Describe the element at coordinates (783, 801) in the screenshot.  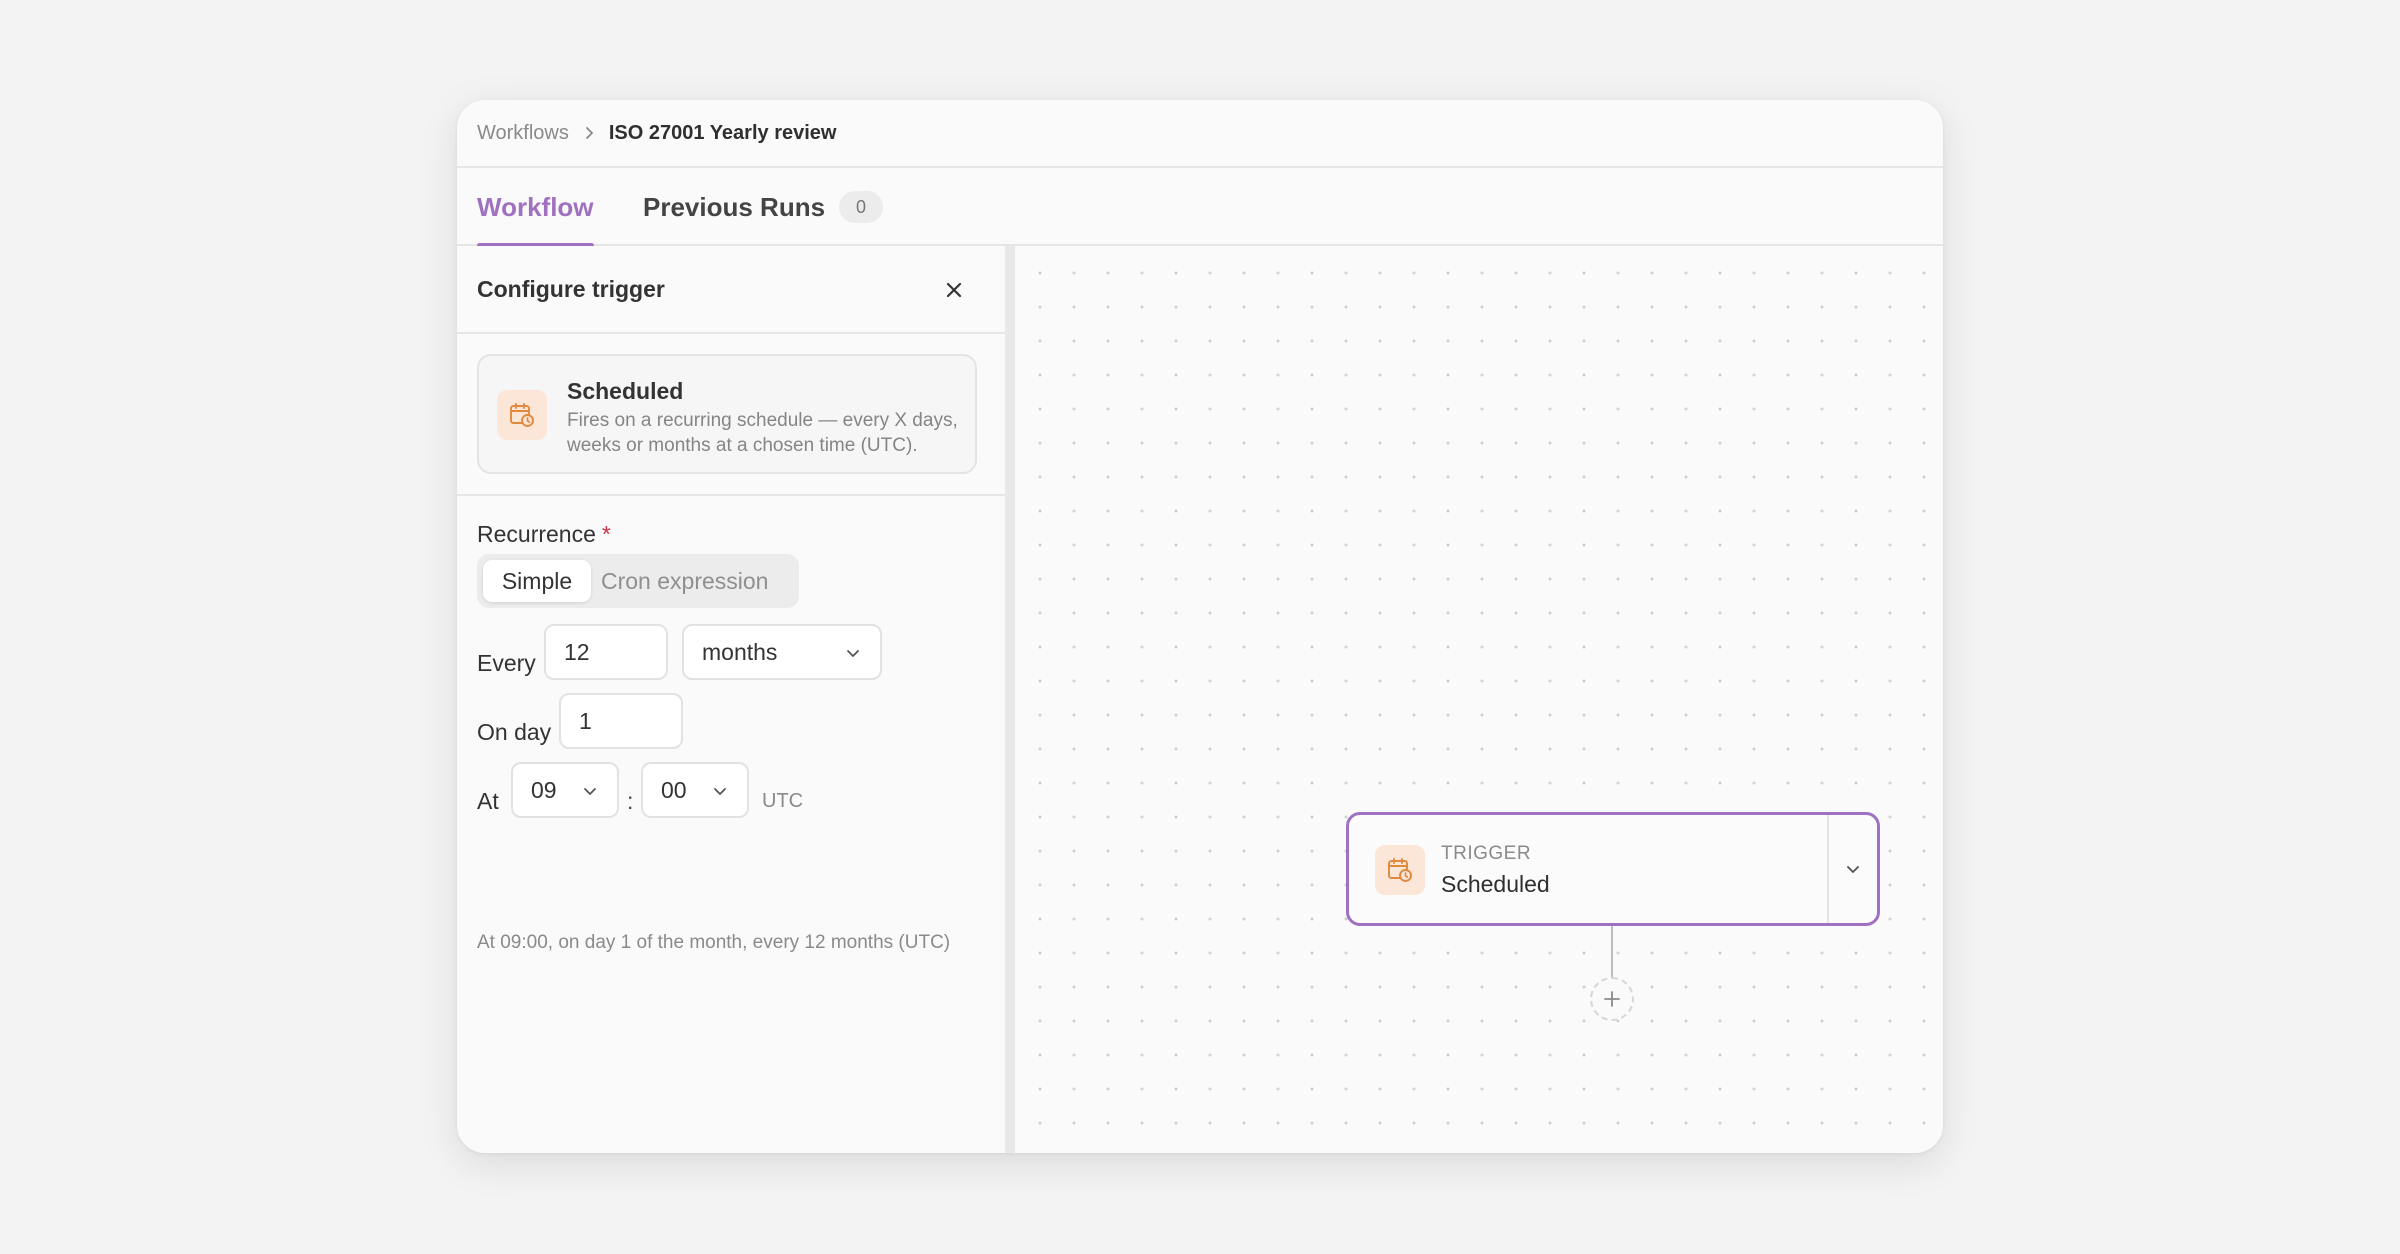
I see `timezone-label: UTC` at that location.